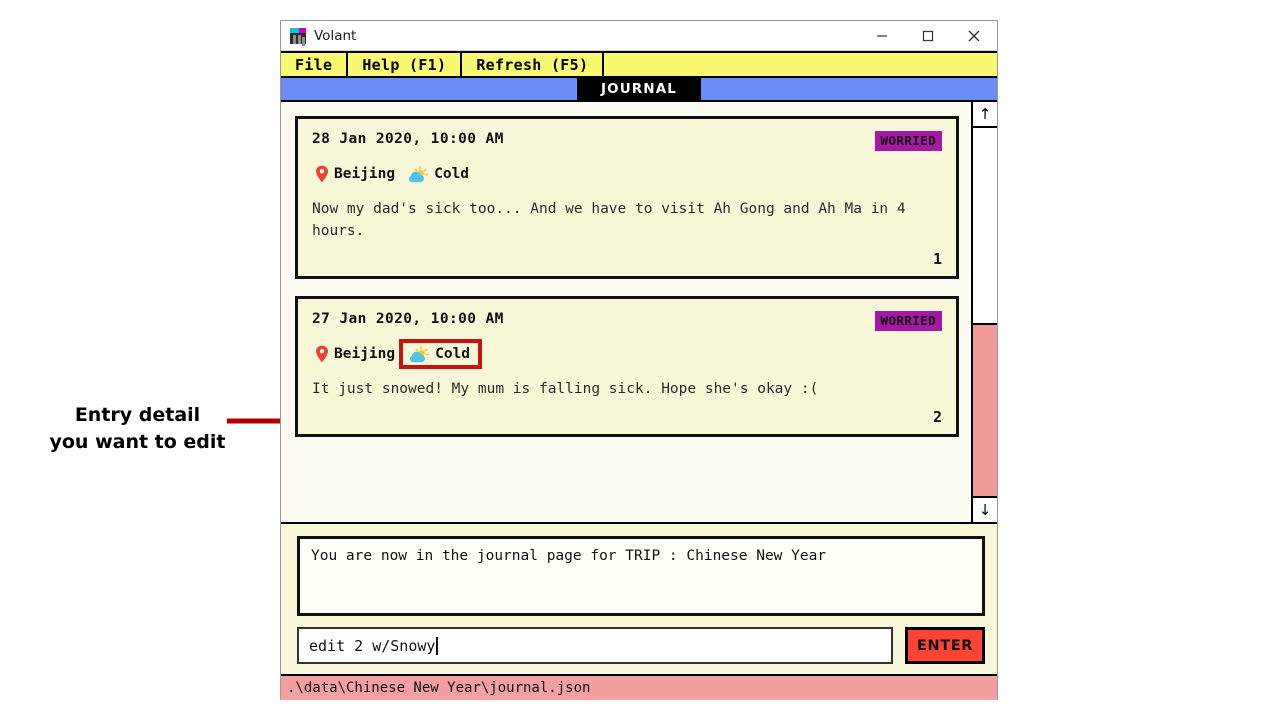 This screenshot has width=1280, height=720. What do you see at coordinates (985, 115) in the screenshot?
I see `scroll-up-arrow-icon: ↑` at bounding box center [985, 115].